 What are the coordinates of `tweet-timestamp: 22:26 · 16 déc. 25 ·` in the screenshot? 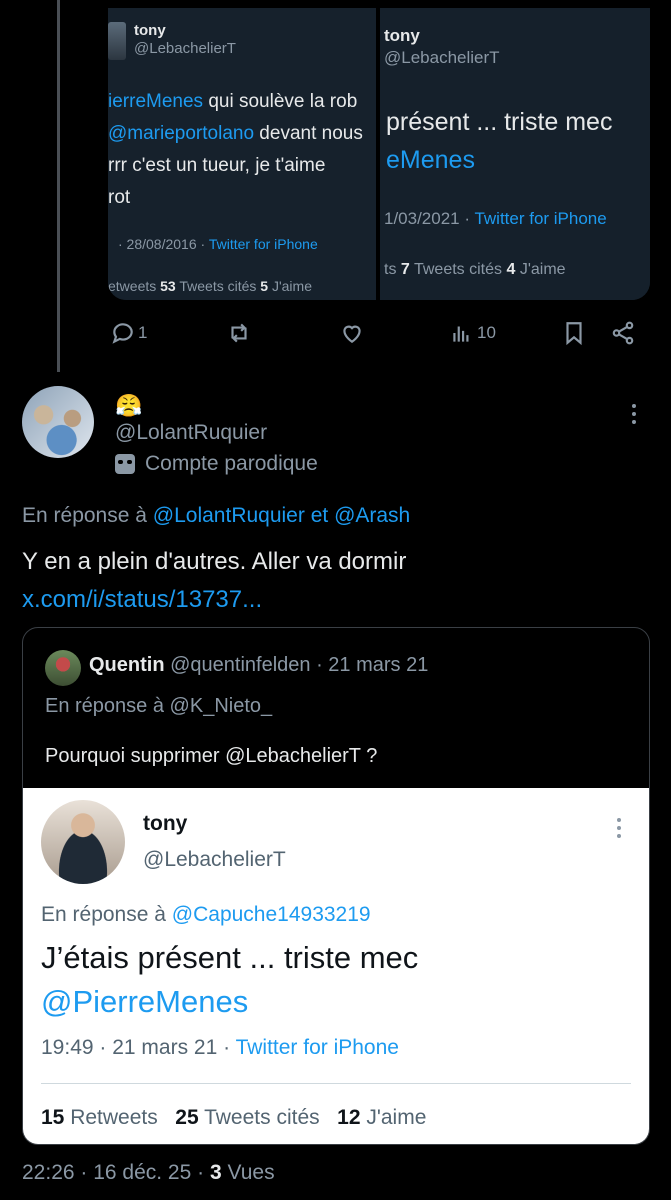 It's located at (113, 1172).